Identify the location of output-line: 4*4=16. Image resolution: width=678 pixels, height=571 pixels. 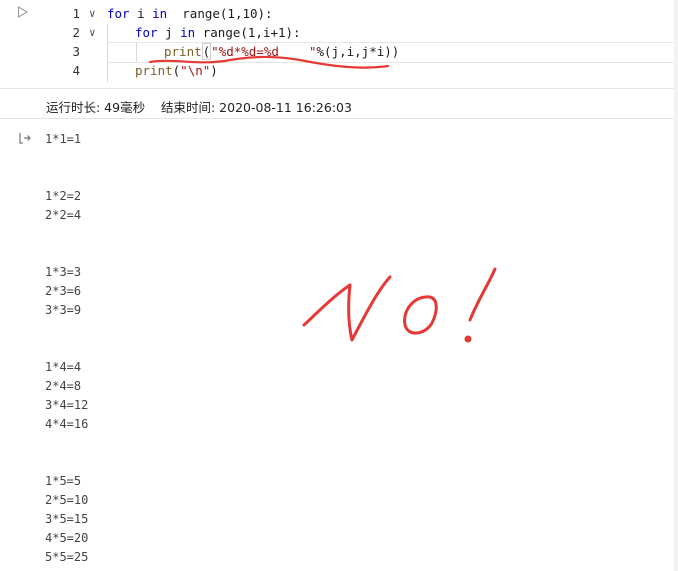
(67, 424).